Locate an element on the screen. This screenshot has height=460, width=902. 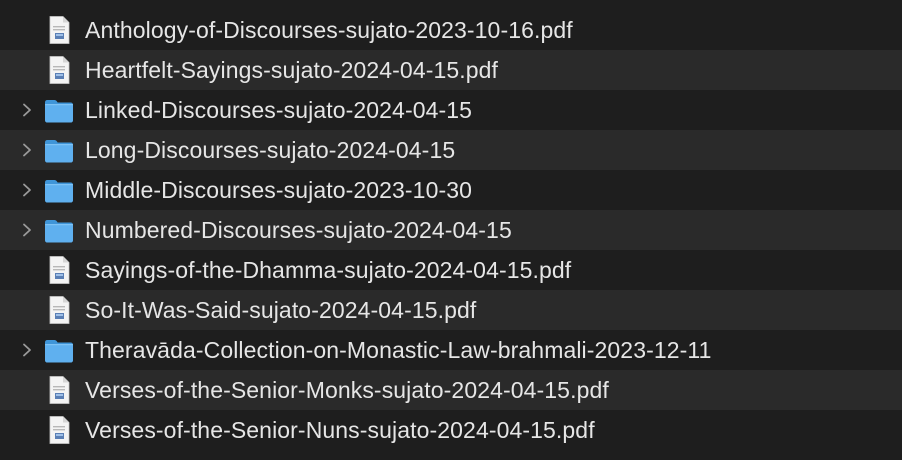
folder-row: Numbered-Discourses-sujato-2024-04-15 is located at coordinates (451, 230).